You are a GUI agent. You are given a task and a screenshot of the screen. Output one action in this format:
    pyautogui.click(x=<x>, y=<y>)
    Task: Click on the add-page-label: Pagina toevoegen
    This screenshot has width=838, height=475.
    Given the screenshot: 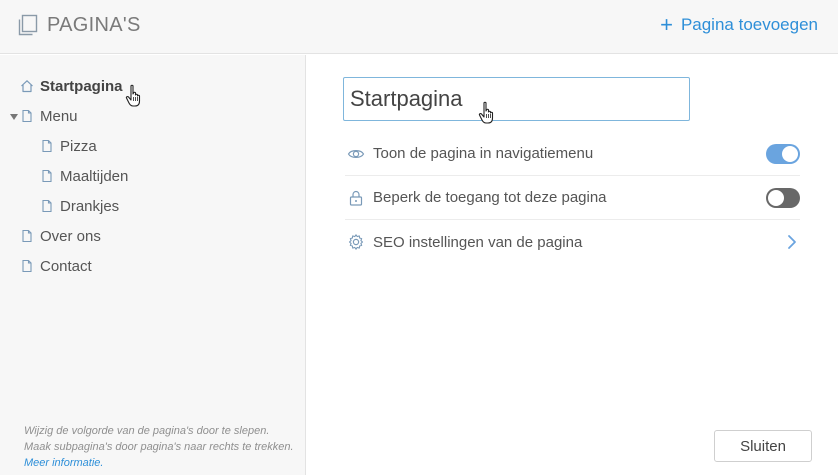 What is the action you would take?
    pyautogui.click(x=749, y=24)
    